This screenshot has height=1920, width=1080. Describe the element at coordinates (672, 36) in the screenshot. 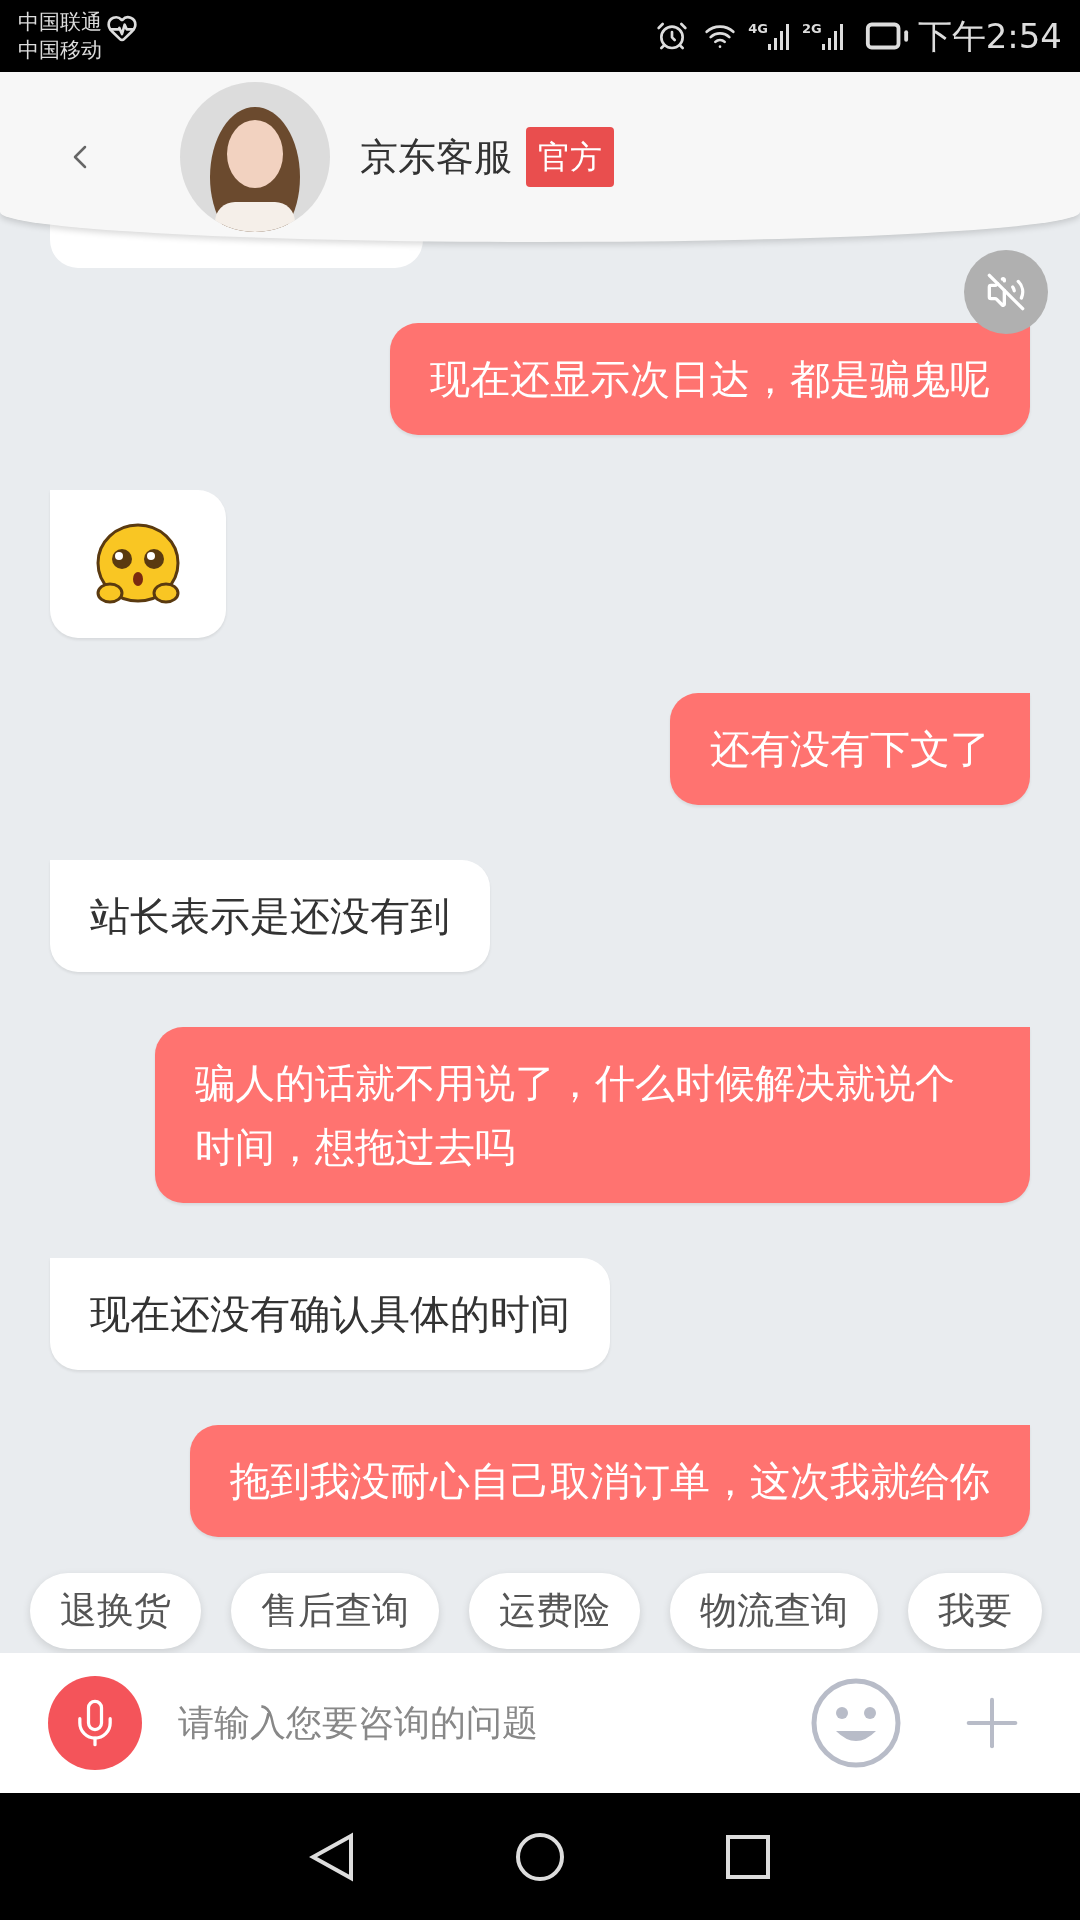

I see `alarm-icon` at that location.